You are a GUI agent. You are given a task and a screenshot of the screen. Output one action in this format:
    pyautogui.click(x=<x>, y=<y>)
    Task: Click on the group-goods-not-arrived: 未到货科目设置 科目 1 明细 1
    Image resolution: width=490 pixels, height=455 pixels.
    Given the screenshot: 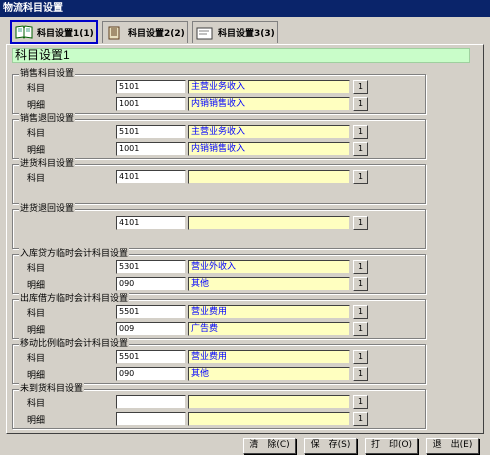 What is the action you would take?
    pyautogui.click(x=219, y=406)
    